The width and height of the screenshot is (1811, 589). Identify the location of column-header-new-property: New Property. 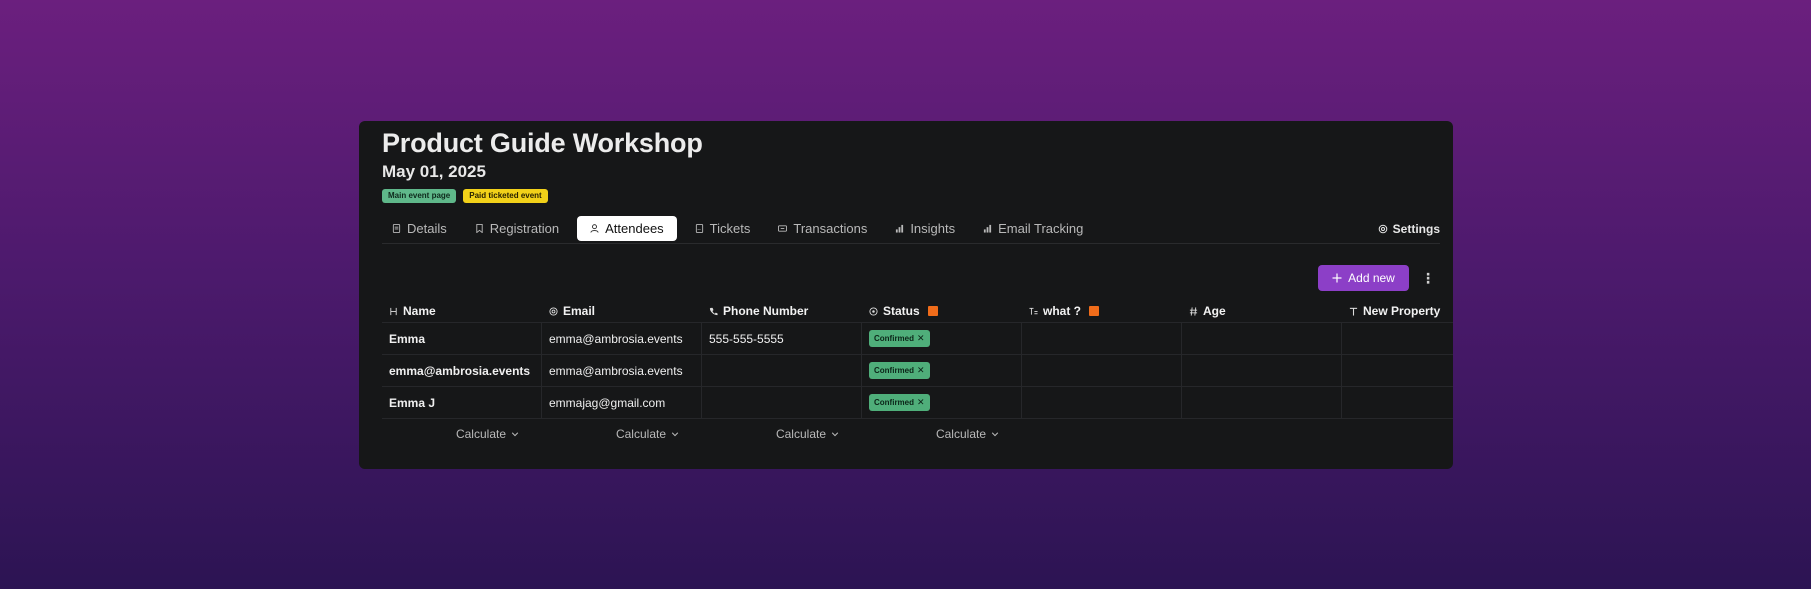
(1397, 311).